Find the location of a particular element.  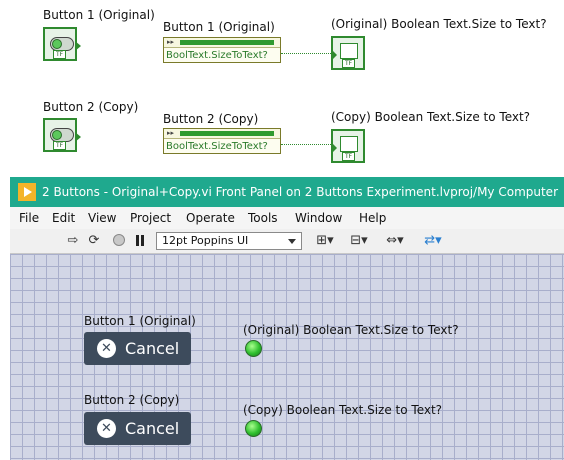

cancel-button-1: ✕ Cancel is located at coordinates (137, 348).